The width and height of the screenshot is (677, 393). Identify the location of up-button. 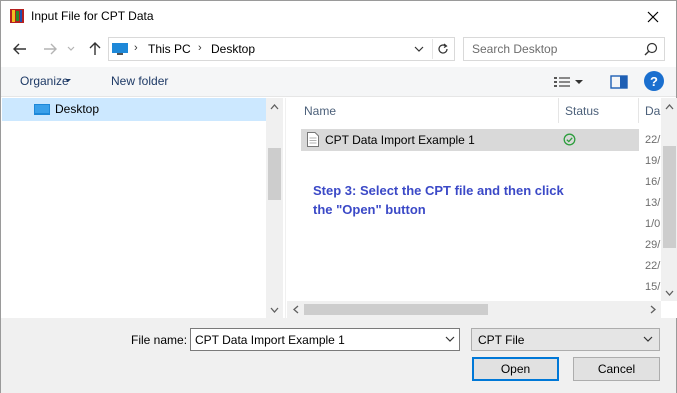
(95, 49).